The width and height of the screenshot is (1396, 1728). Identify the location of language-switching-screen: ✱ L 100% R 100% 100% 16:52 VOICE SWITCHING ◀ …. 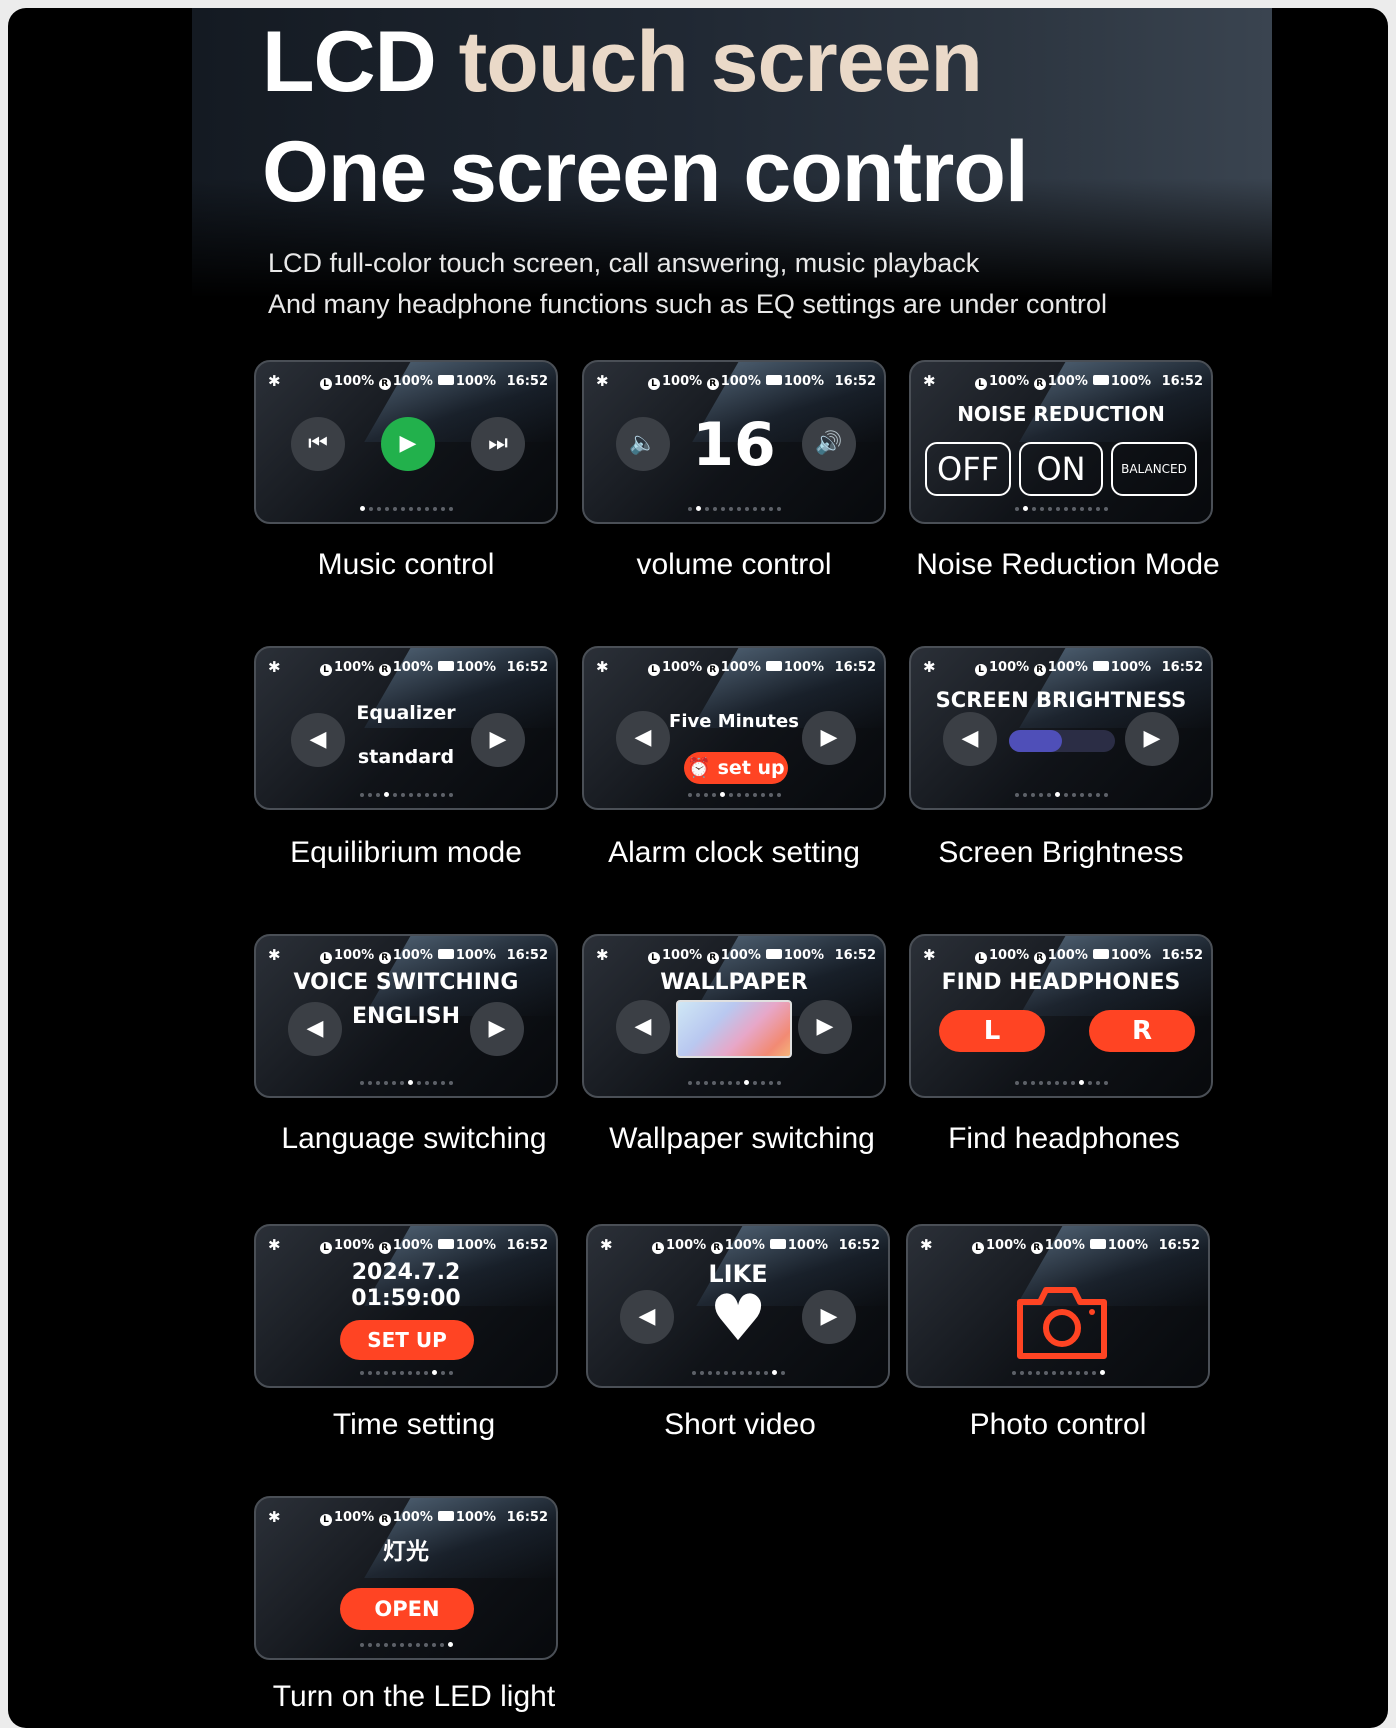
(406, 1016).